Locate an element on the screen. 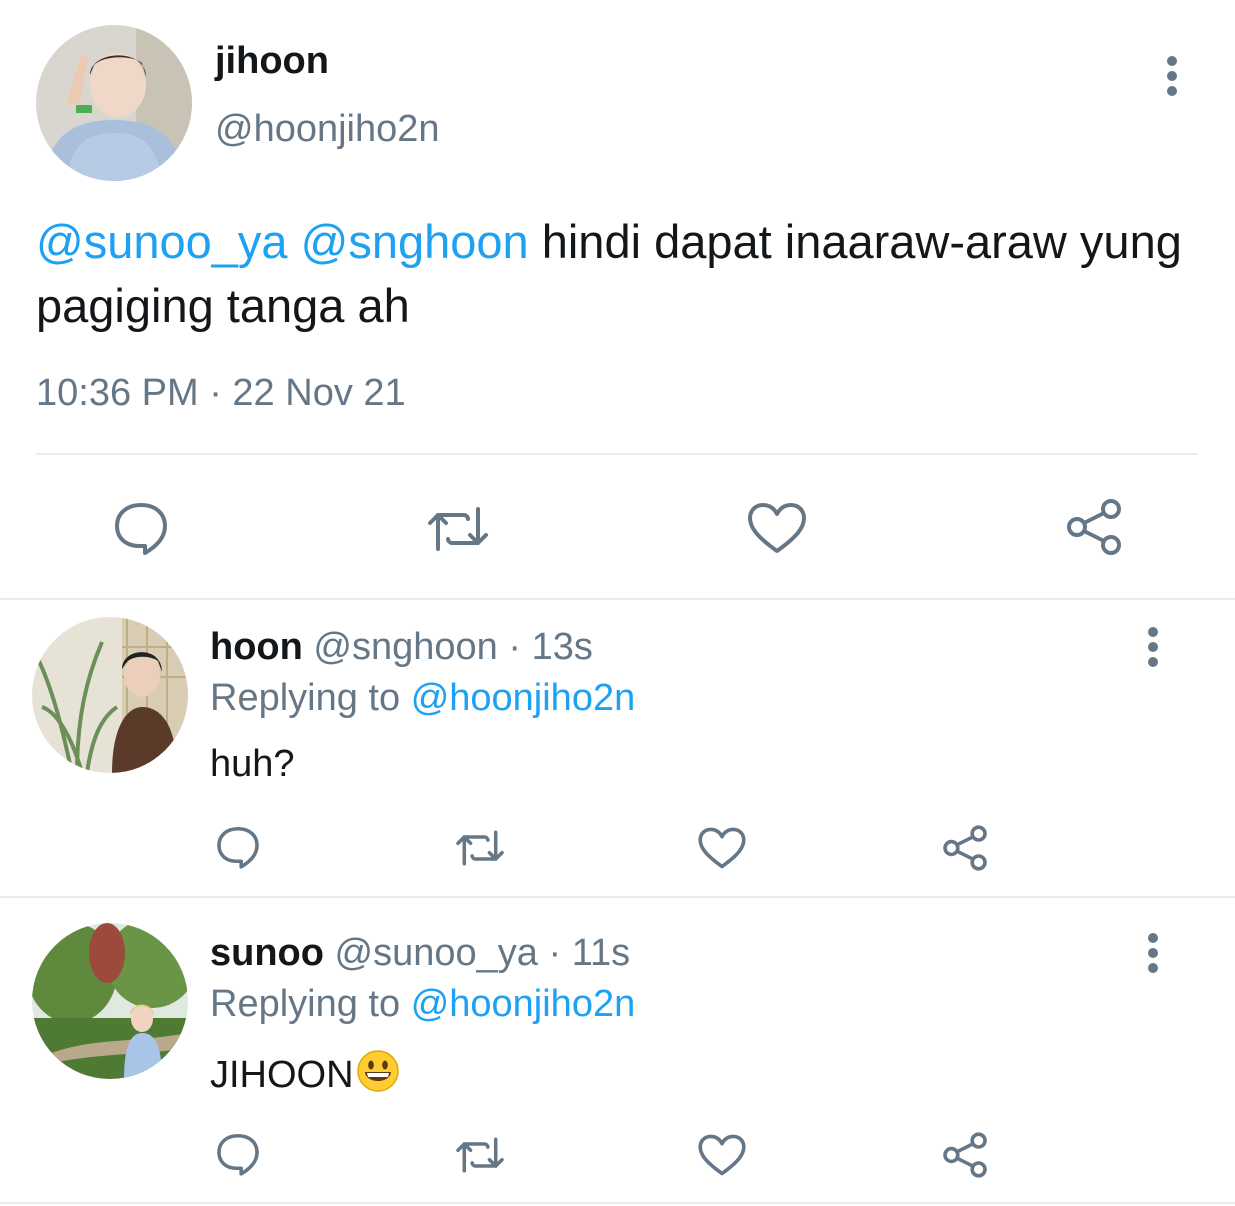 This screenshot has height=1206, width=1235. mention-link: @sunoo_ya is located at coordinates (162, 241).